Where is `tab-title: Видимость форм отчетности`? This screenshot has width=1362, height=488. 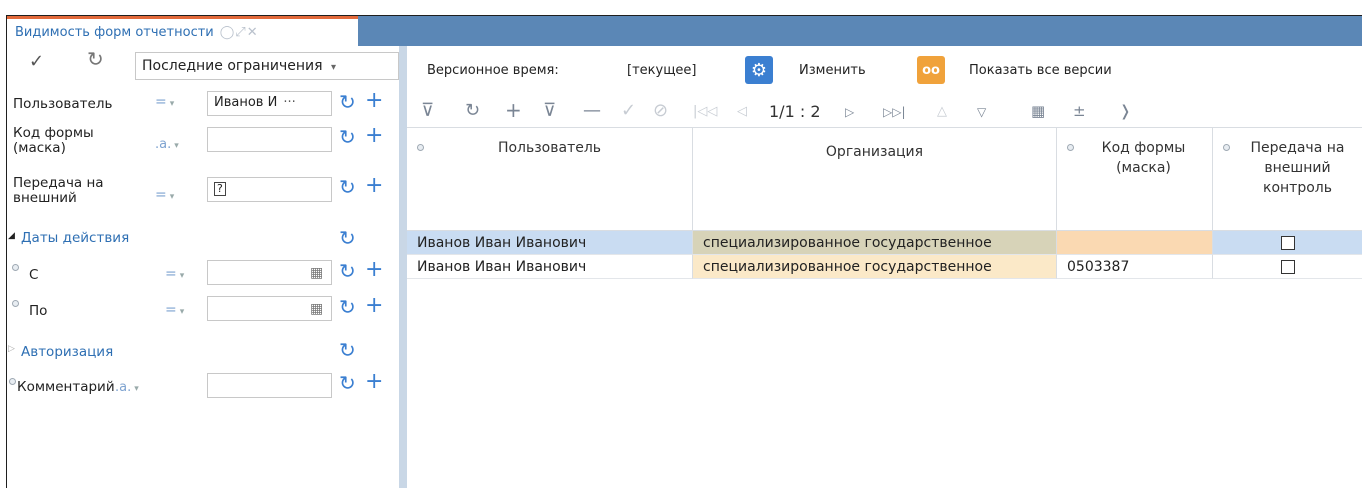
tab-title: Видимость форм отчетности is located at coordinates (114, 32).